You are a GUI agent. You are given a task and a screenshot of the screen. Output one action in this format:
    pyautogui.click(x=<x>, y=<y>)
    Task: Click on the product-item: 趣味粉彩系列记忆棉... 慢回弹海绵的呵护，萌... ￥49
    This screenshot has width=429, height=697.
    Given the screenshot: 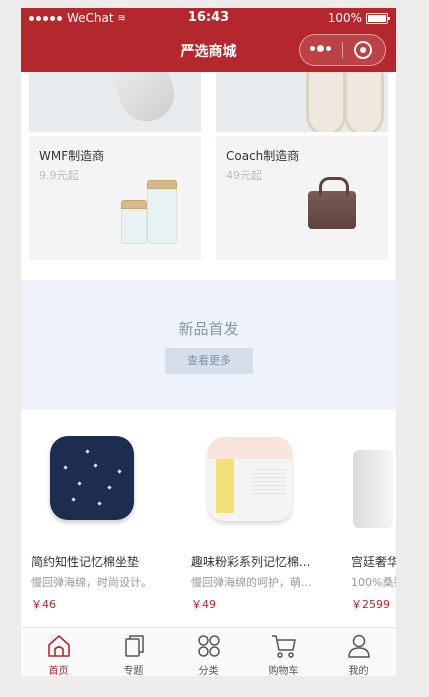 What is the action you would take?
    pyautogui.click(x=256, y=518)
    